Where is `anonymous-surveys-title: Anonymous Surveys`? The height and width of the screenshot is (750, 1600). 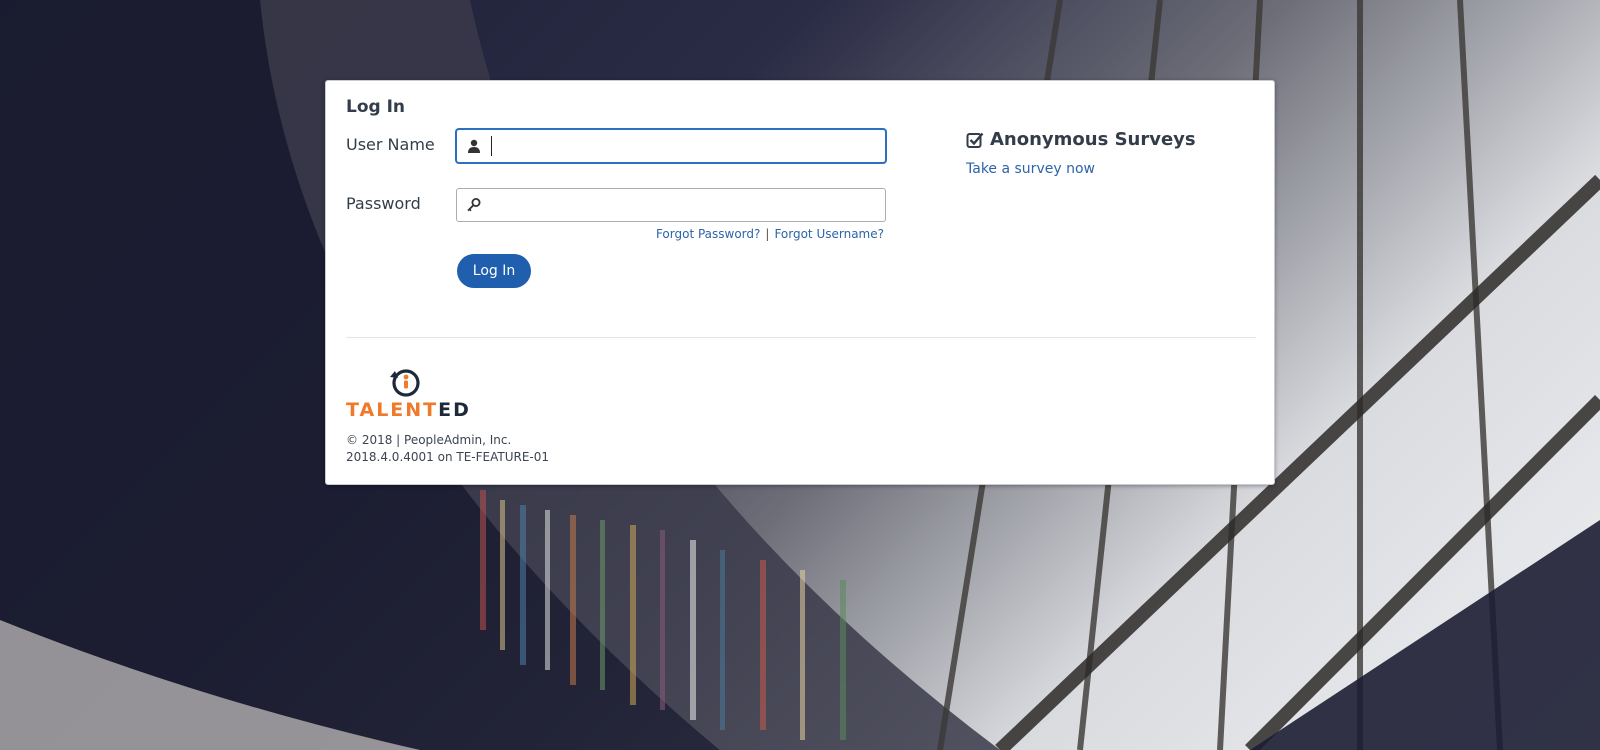 anonymous-surveys-title: Anonymous Surveys is located at coordinates (1093, 139).